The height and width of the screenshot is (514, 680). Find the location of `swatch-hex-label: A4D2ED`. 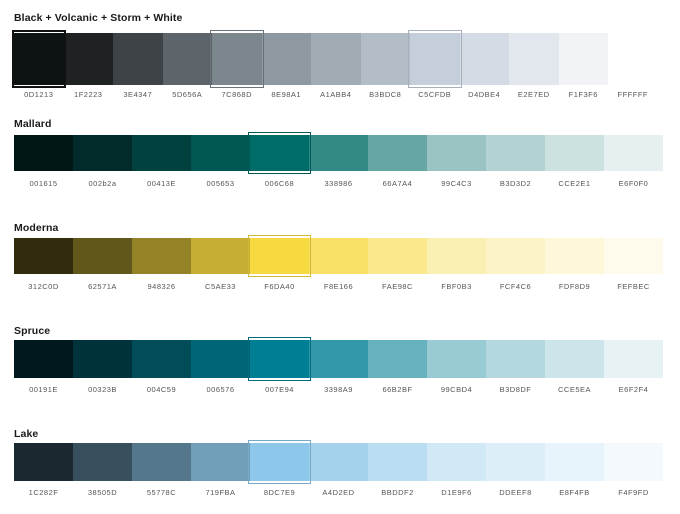

swatch-hex-label: A4D2ED is located at coordinates (338, 492).